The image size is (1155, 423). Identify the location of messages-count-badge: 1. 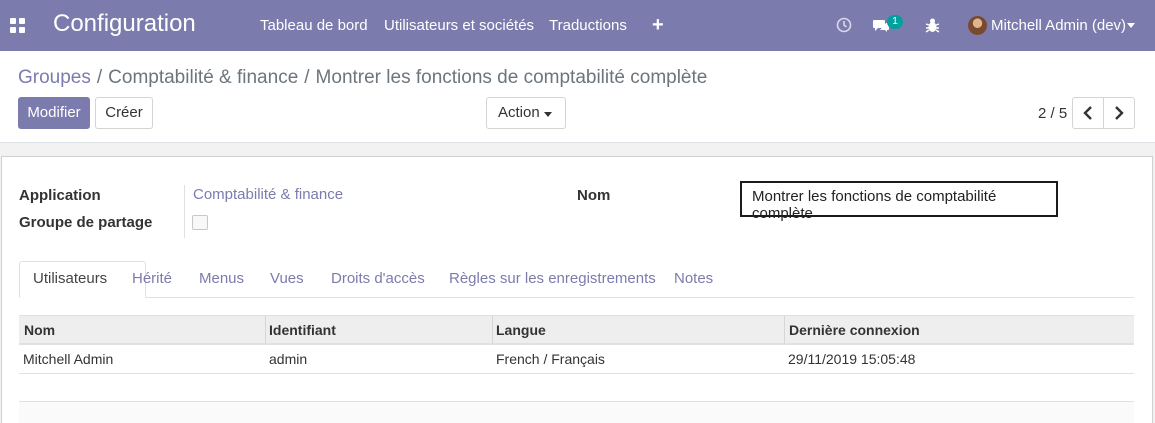
(895, 22).